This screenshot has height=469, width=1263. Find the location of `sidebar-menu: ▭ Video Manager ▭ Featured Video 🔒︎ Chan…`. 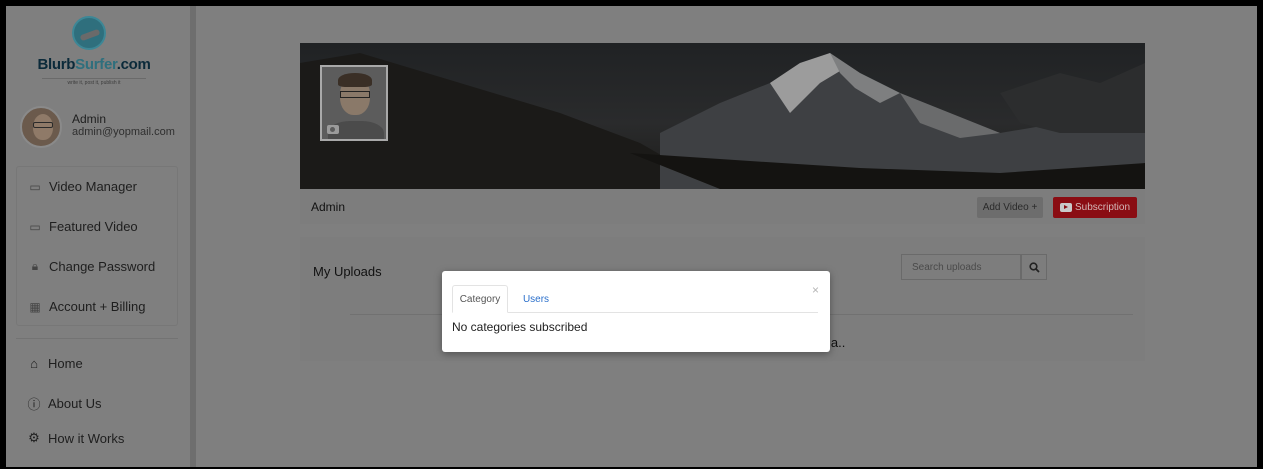

sidebar-menu: ▭ Video Manager ▭ Featured Video 🔒︎ Chan… is located at coordinates (97, 246).